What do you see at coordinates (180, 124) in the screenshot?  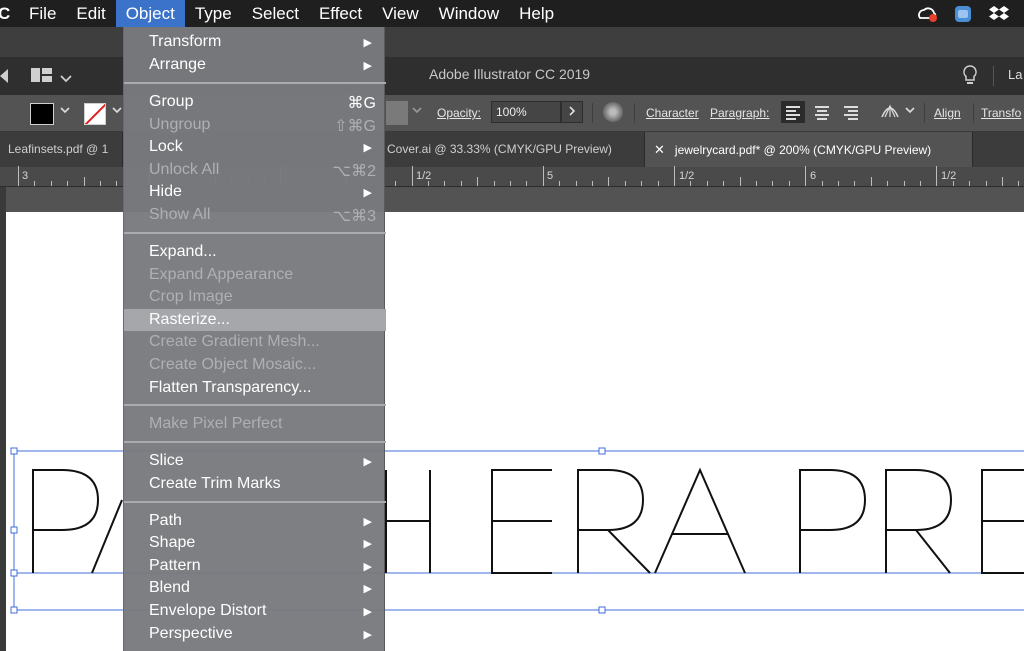 I see `menu-item-label: Ungroup` at bounding box center [180, 124].